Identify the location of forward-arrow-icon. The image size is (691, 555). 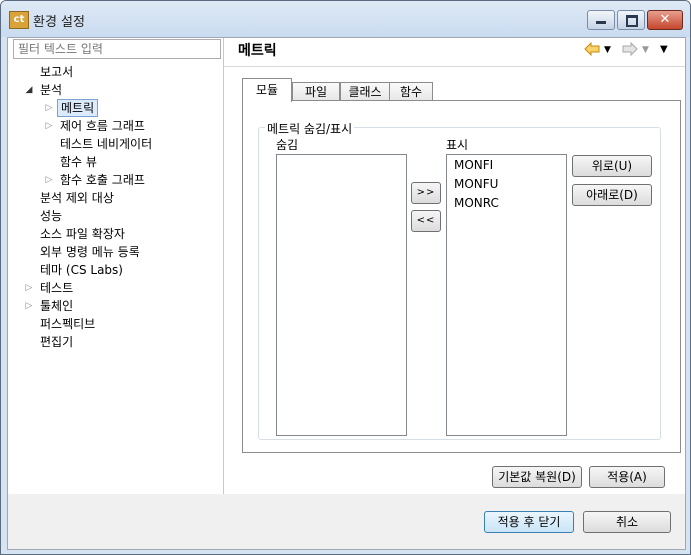
(630, 51).